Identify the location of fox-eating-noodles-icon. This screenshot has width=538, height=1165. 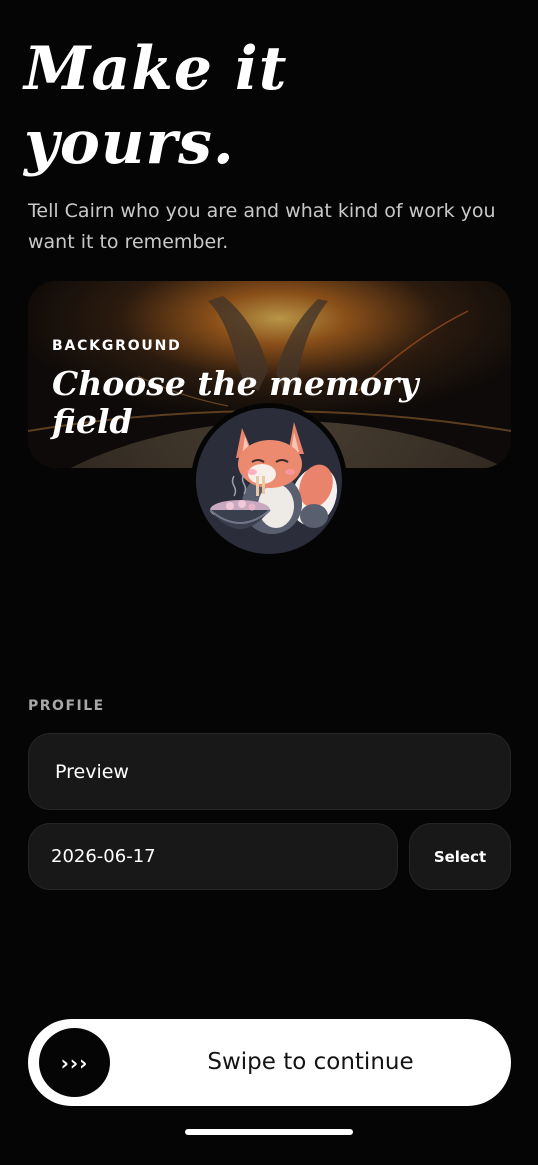
(269, 481).